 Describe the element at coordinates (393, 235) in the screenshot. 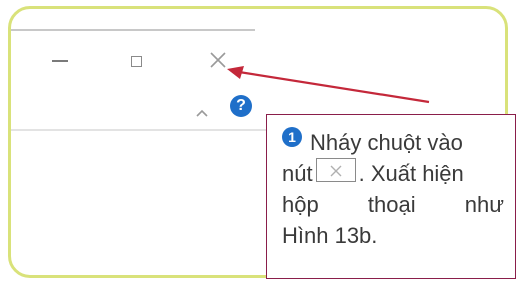

I see `callout-line-4: Hình 13b.` at that location.